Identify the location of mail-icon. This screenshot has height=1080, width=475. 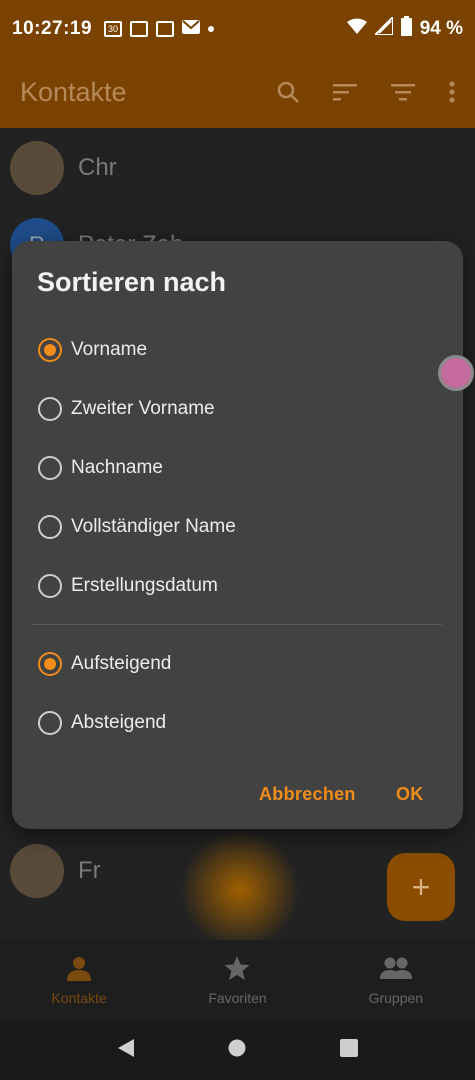
(191, 29).